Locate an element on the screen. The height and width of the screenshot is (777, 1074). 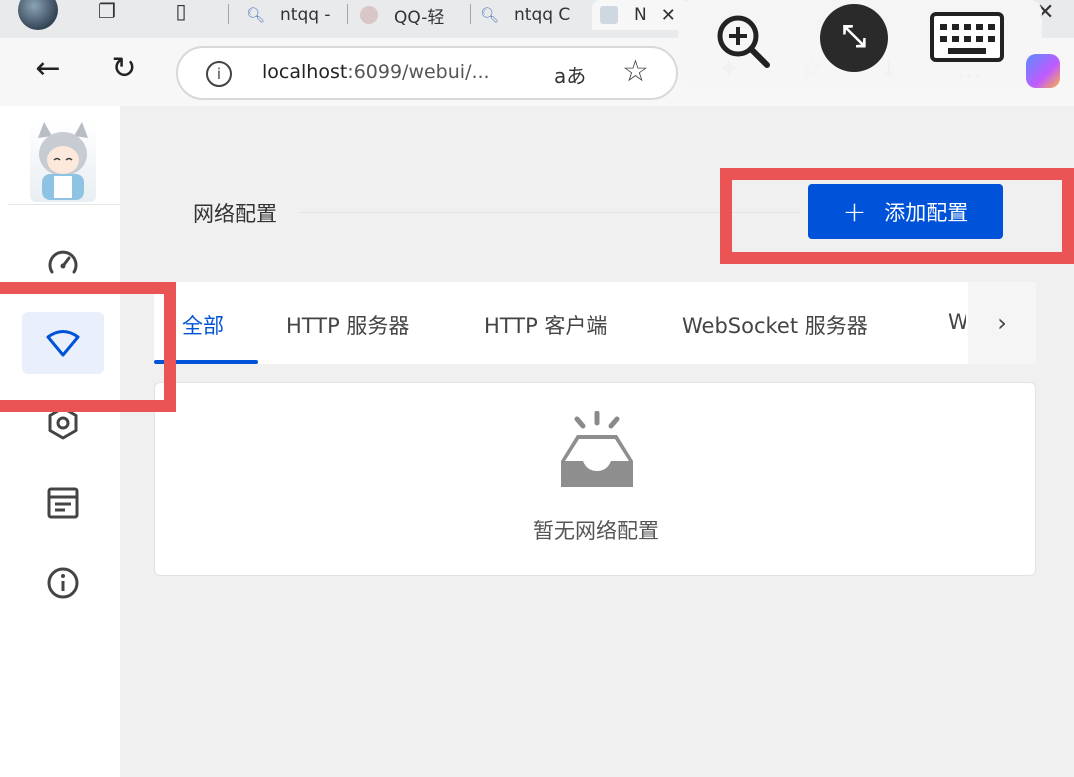
tab-websocket-server: WebSocket 服务器 is located at coordinates (775, 325).